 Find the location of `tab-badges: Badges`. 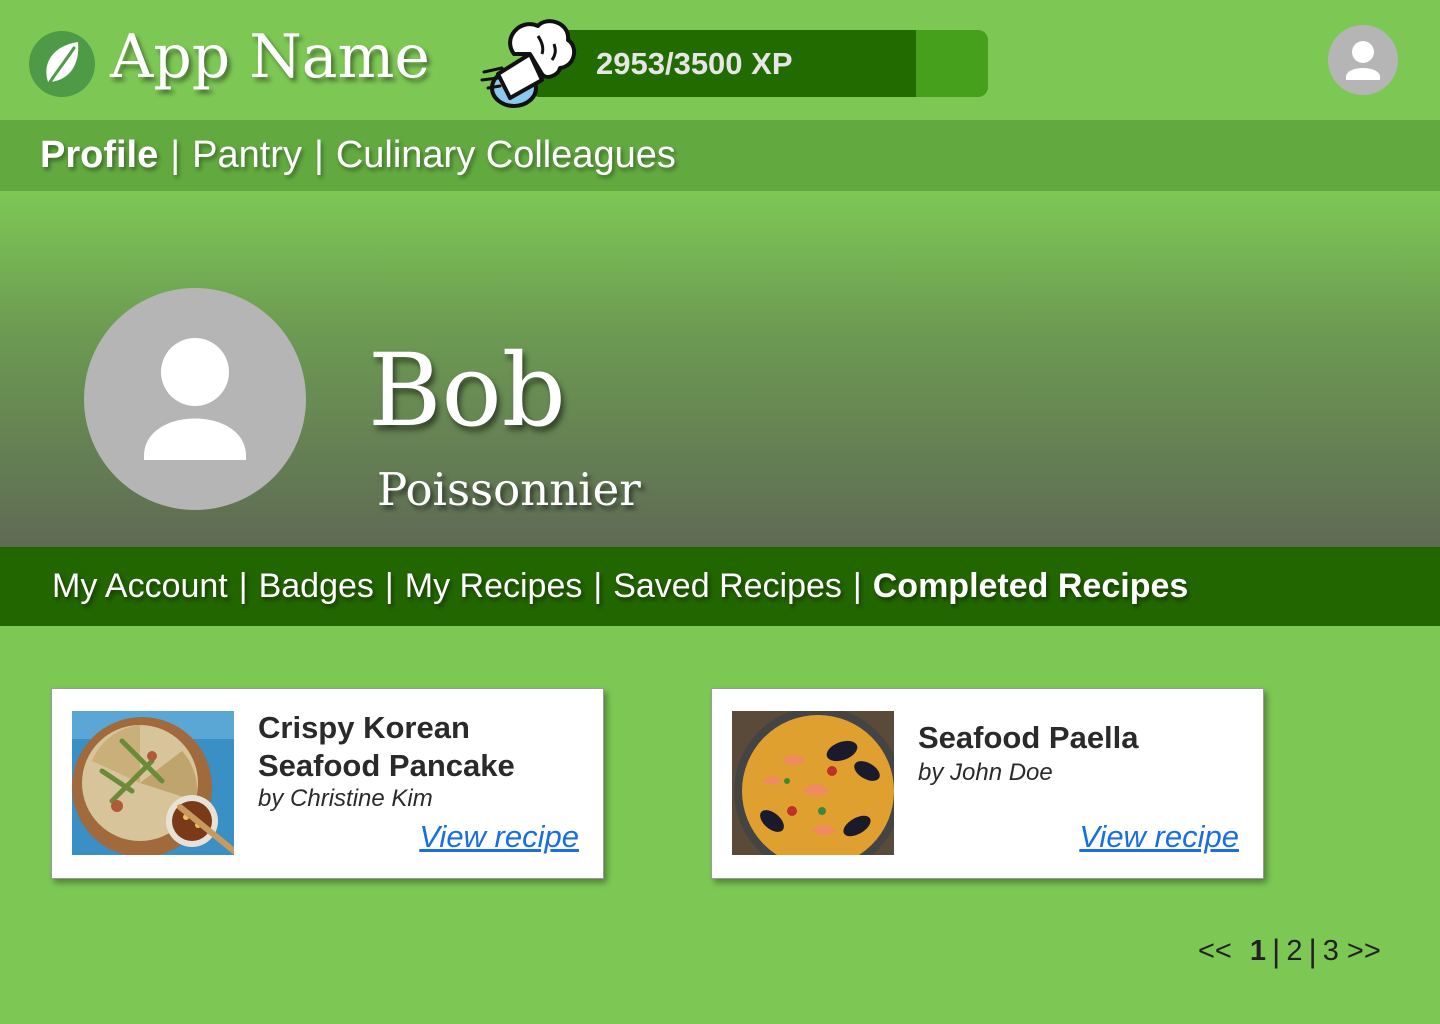

tab-badges: Badges is located at coordinates (316, 586).